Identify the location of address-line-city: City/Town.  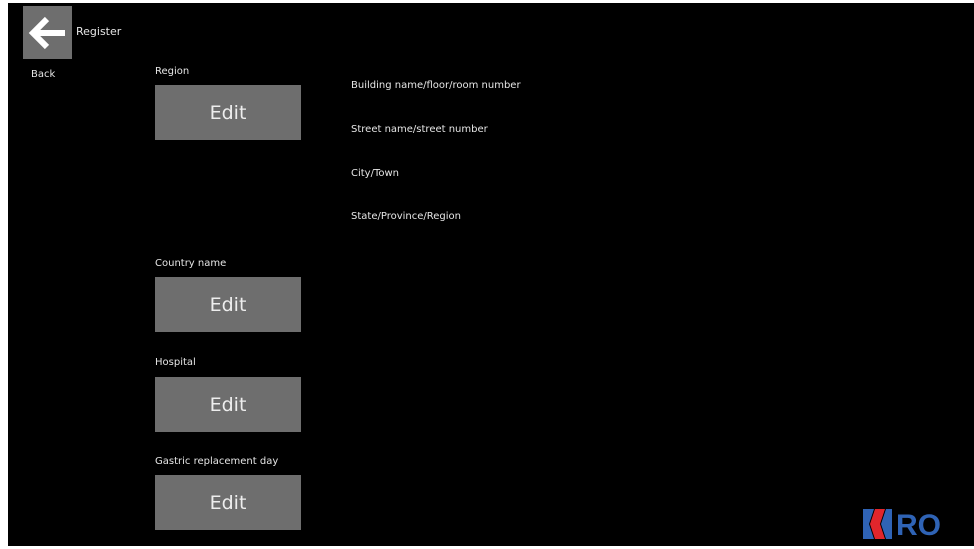
(375, 173).